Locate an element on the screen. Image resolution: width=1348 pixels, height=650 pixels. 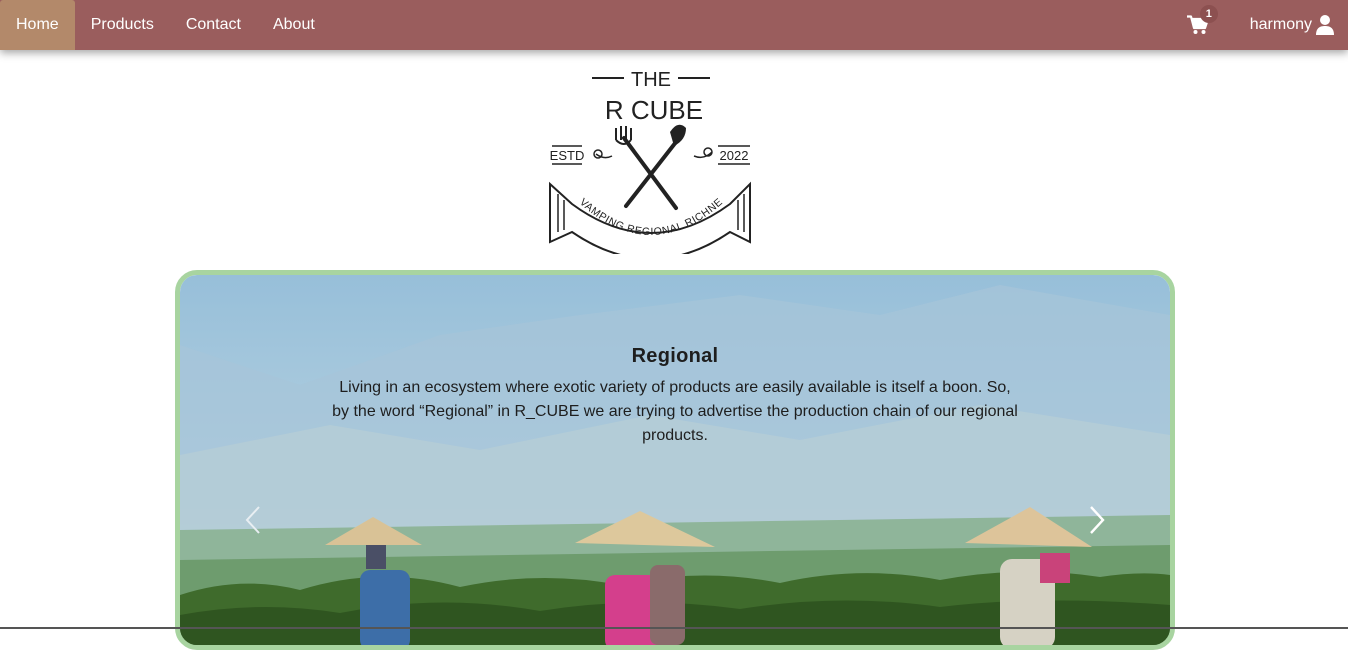
nav-products: Products is located at coordinates (122, 25).